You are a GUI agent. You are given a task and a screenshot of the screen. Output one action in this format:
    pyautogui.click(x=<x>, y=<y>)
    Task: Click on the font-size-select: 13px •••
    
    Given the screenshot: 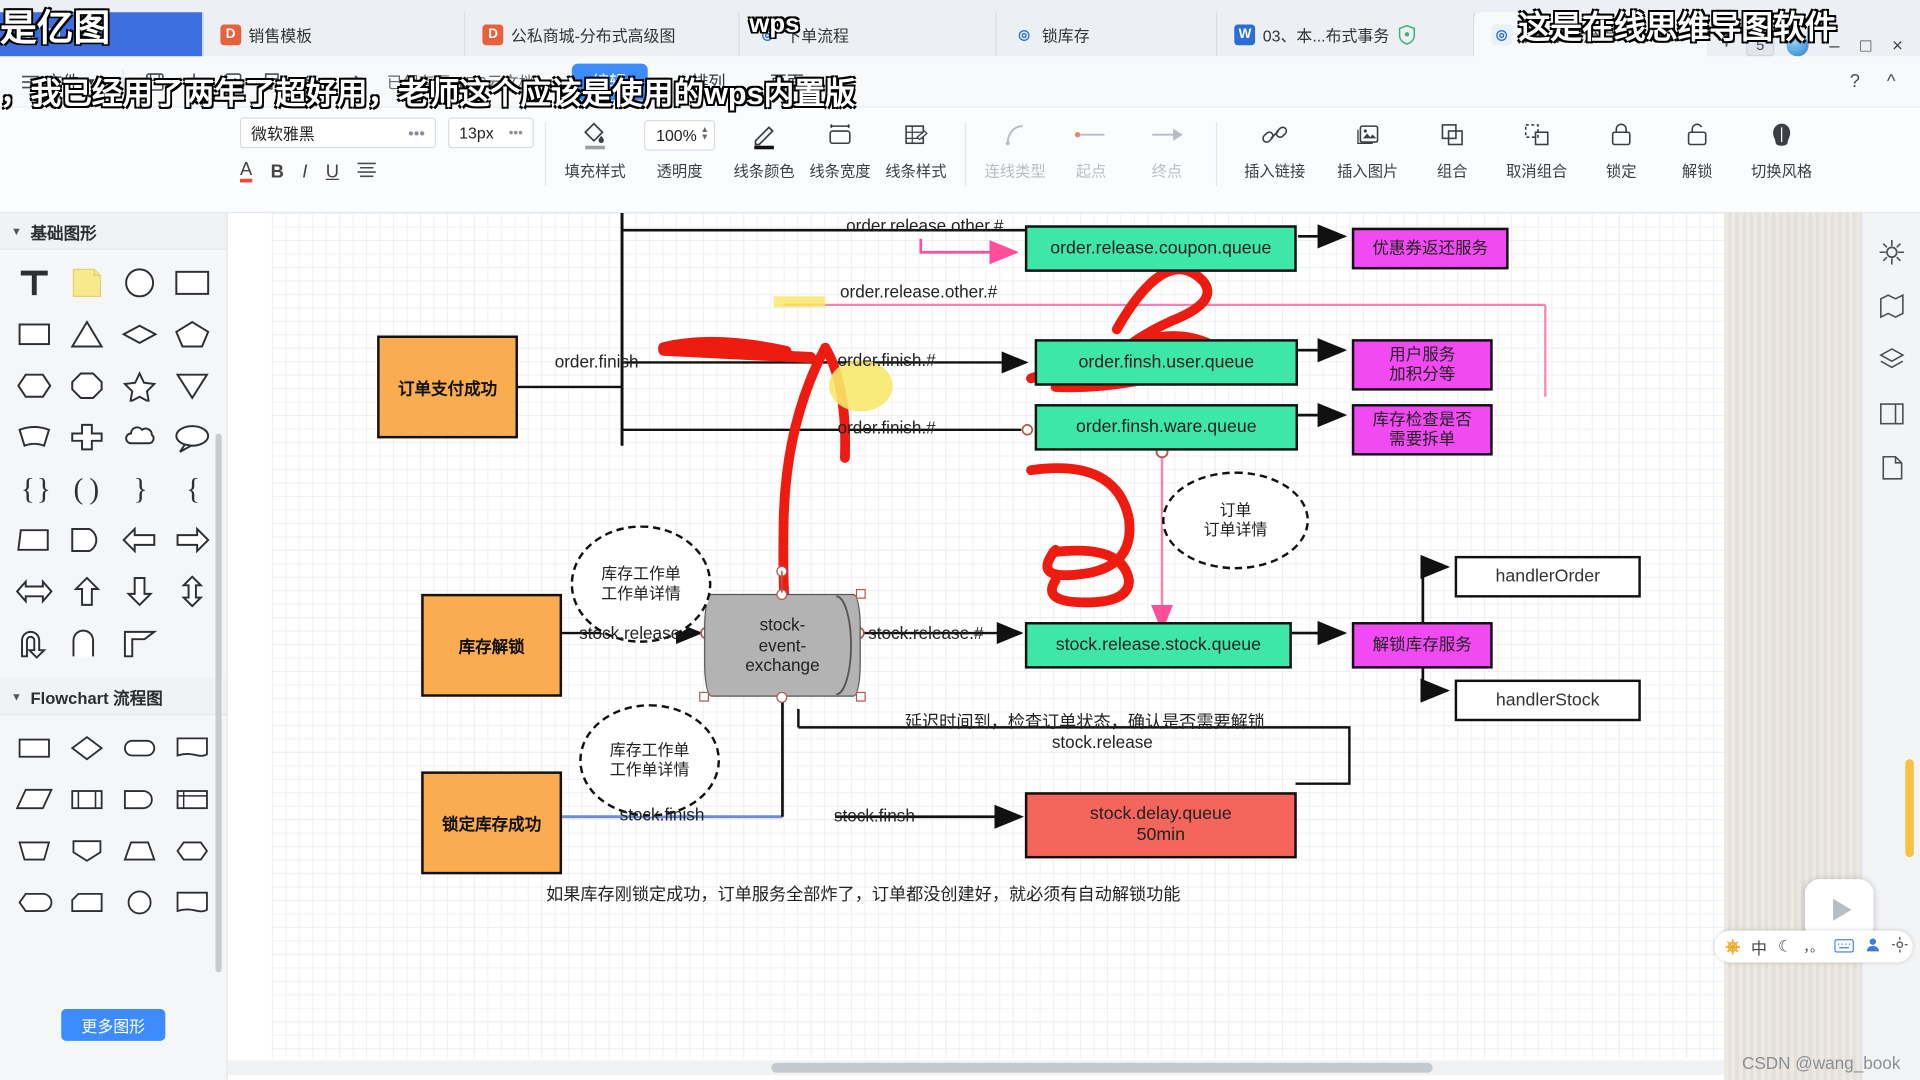 What is the action you would take?
    pyautogui.click(x=491, y=133)
    